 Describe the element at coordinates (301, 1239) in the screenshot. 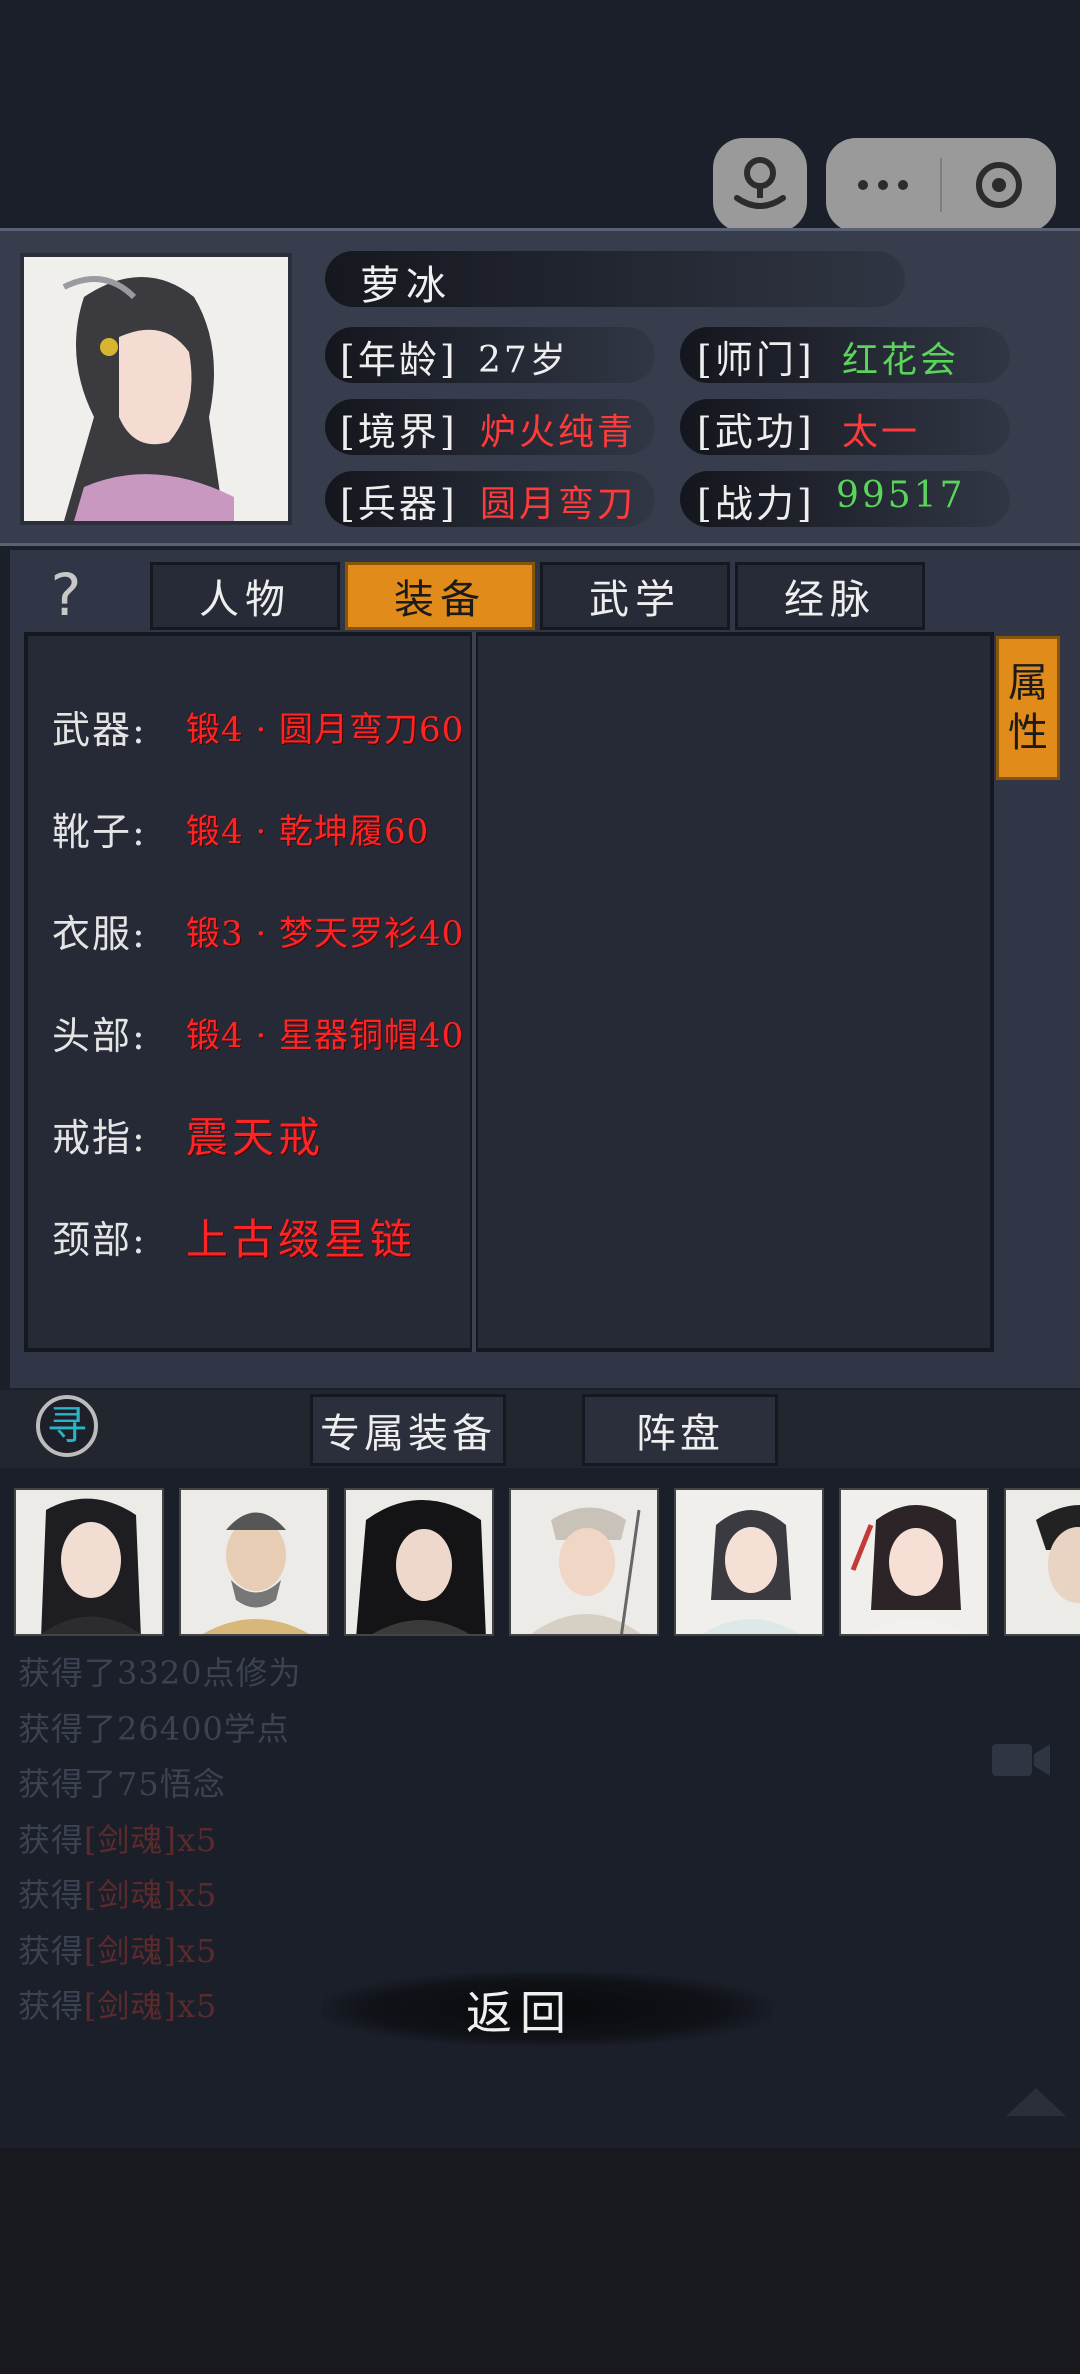

I see `equip-slot-item: 上古缀星链` at that location.